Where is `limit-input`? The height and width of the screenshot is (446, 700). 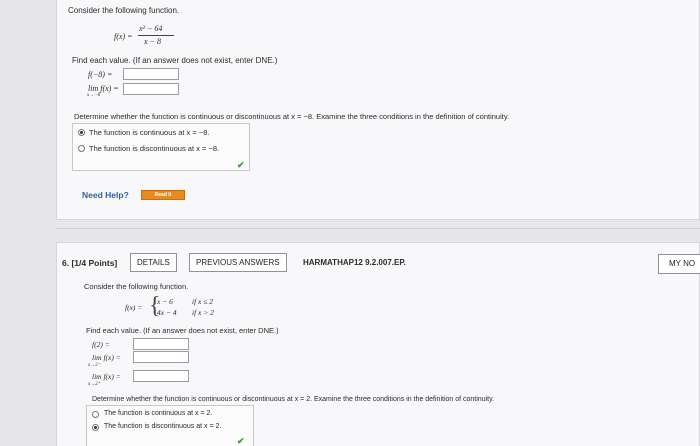
limit-input is located at coordinates (151, 89).